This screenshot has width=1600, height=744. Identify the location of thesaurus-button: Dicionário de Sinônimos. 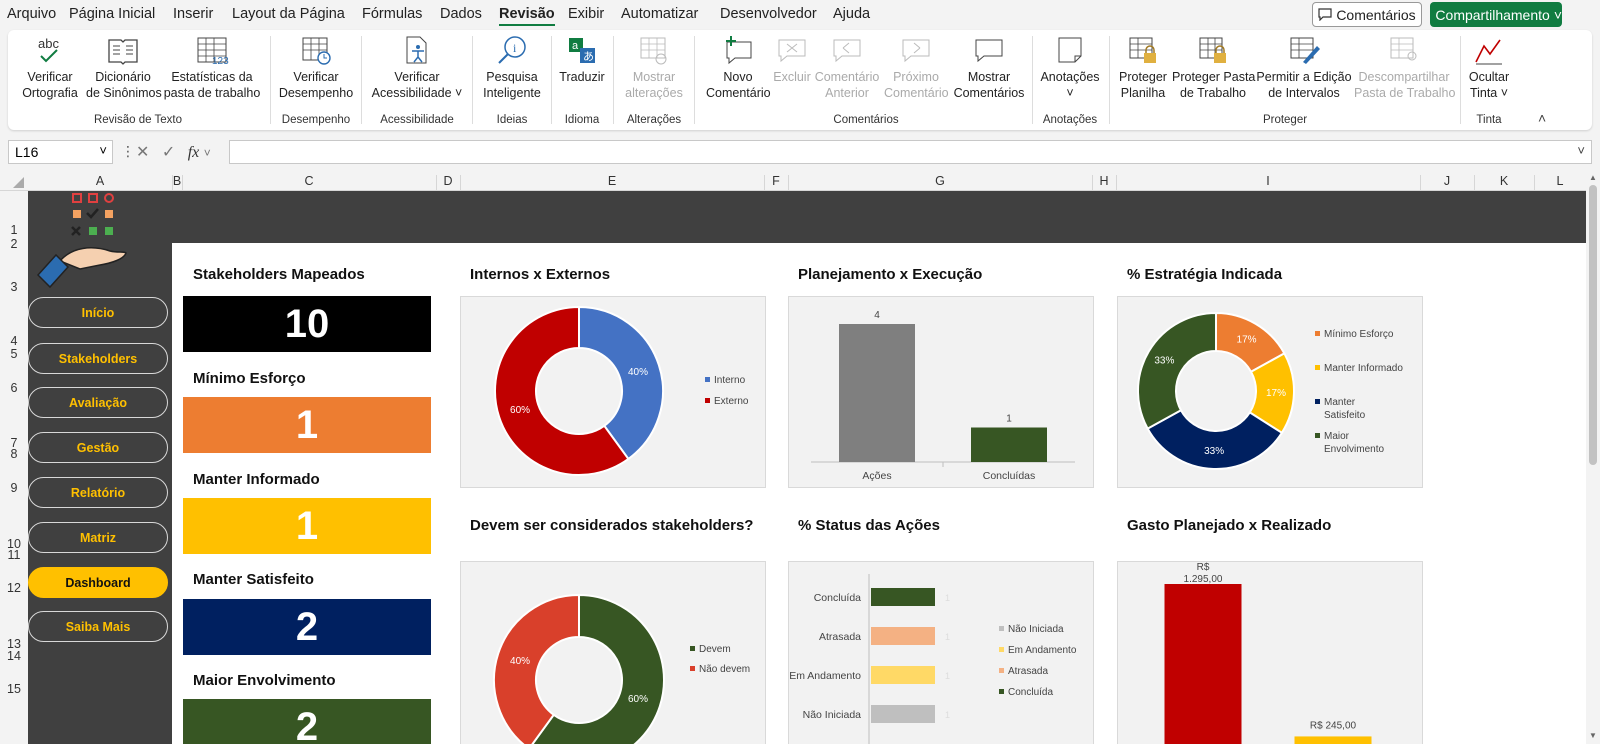
(124, 67).